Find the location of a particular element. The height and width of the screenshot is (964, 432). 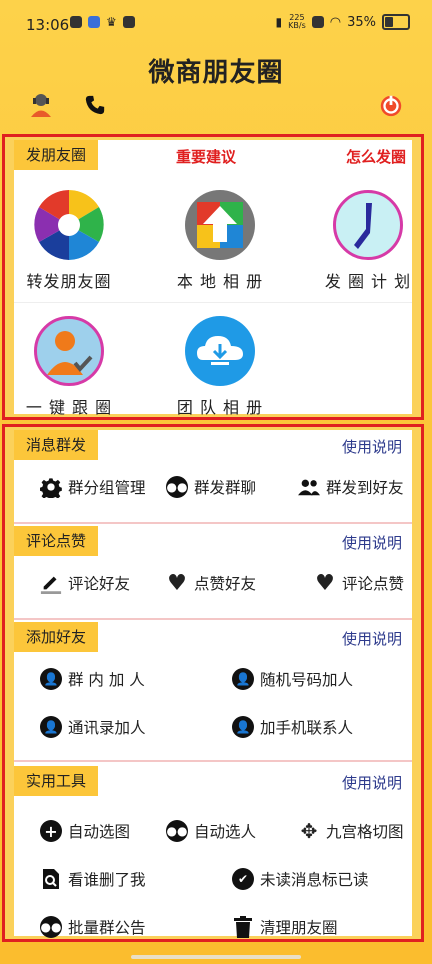

one-click-follow-button: 一 键 跟 圈 is located at coordinates (69, 367).